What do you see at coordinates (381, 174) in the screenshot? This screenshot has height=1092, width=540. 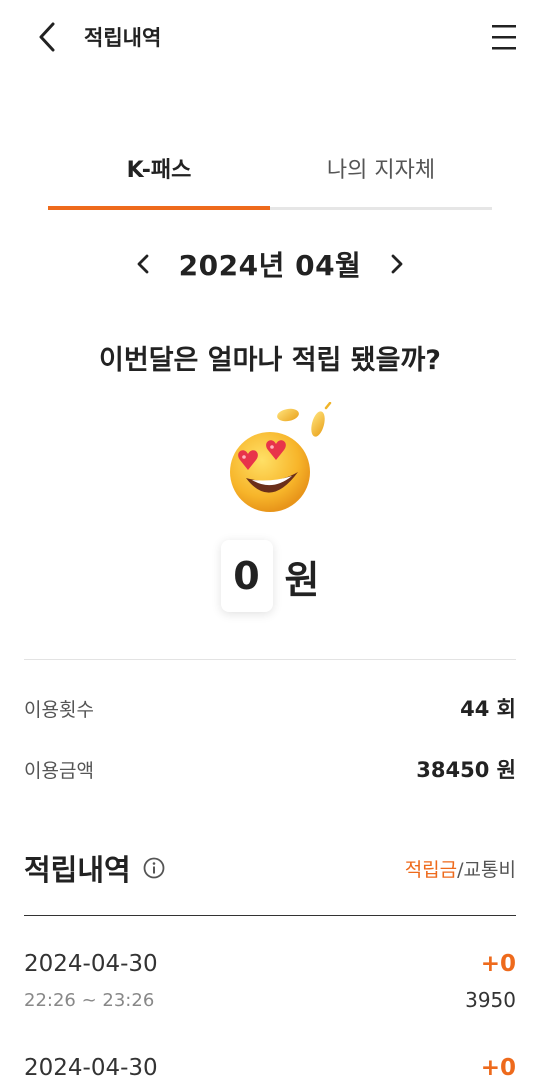 I see `tab-my-local-government: 나의 지자체` at bounding box center [381, 174].